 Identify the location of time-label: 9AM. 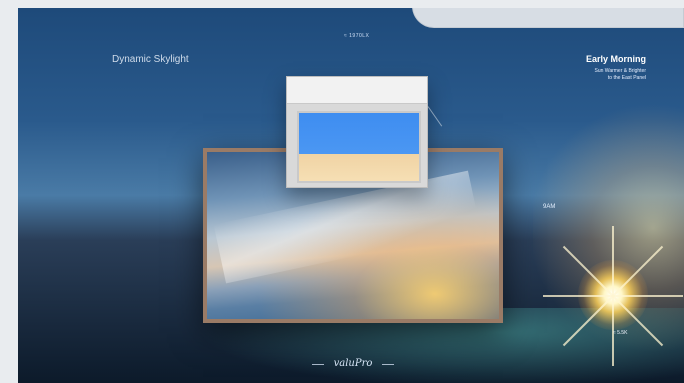
(549, 207).